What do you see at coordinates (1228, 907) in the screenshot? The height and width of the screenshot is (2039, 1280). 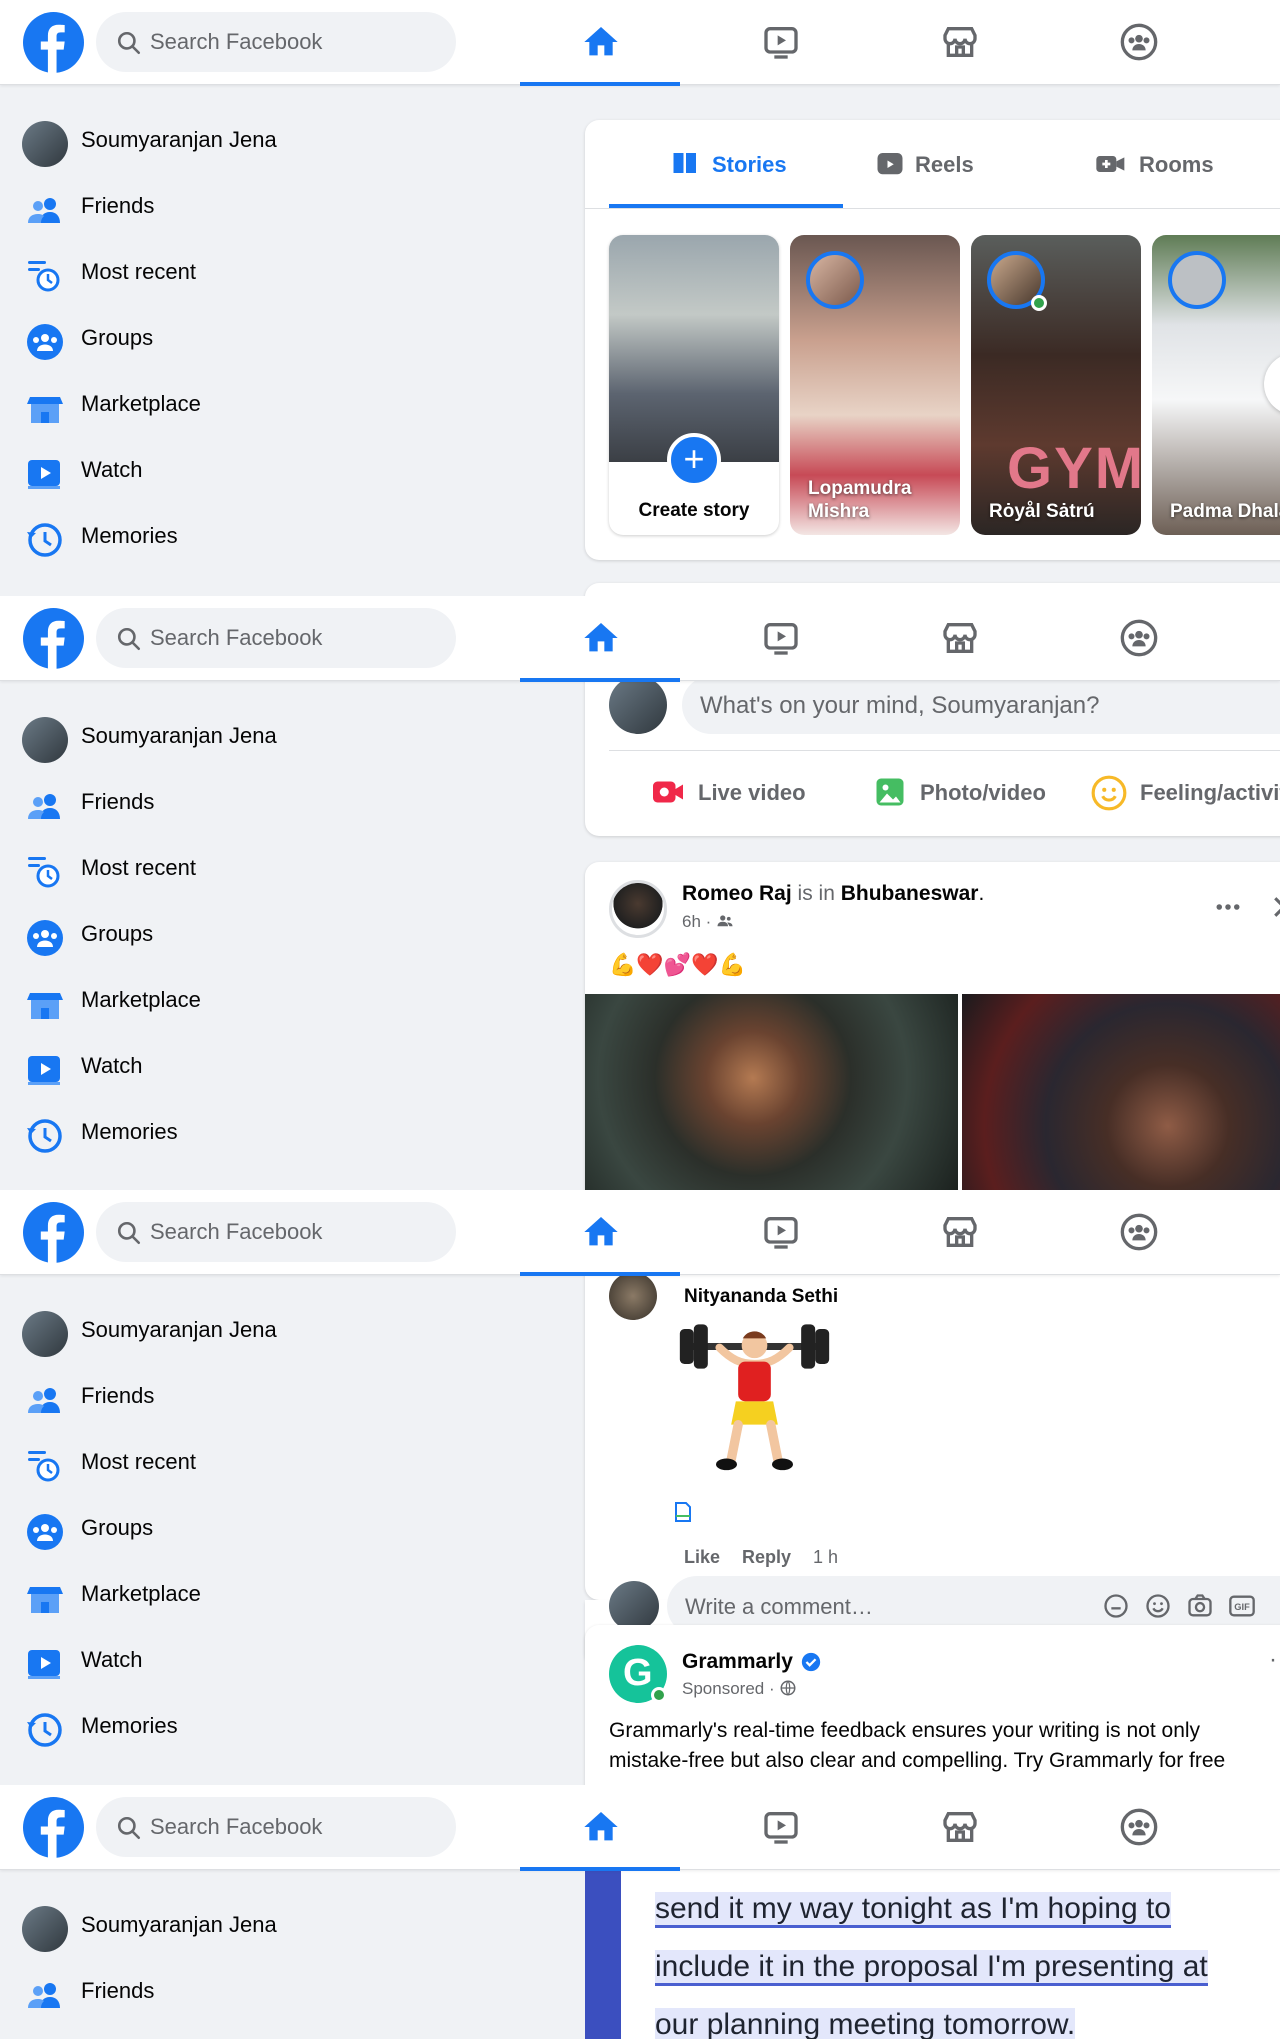 I see `more-options-icon` at bounding box center [1228, 907].